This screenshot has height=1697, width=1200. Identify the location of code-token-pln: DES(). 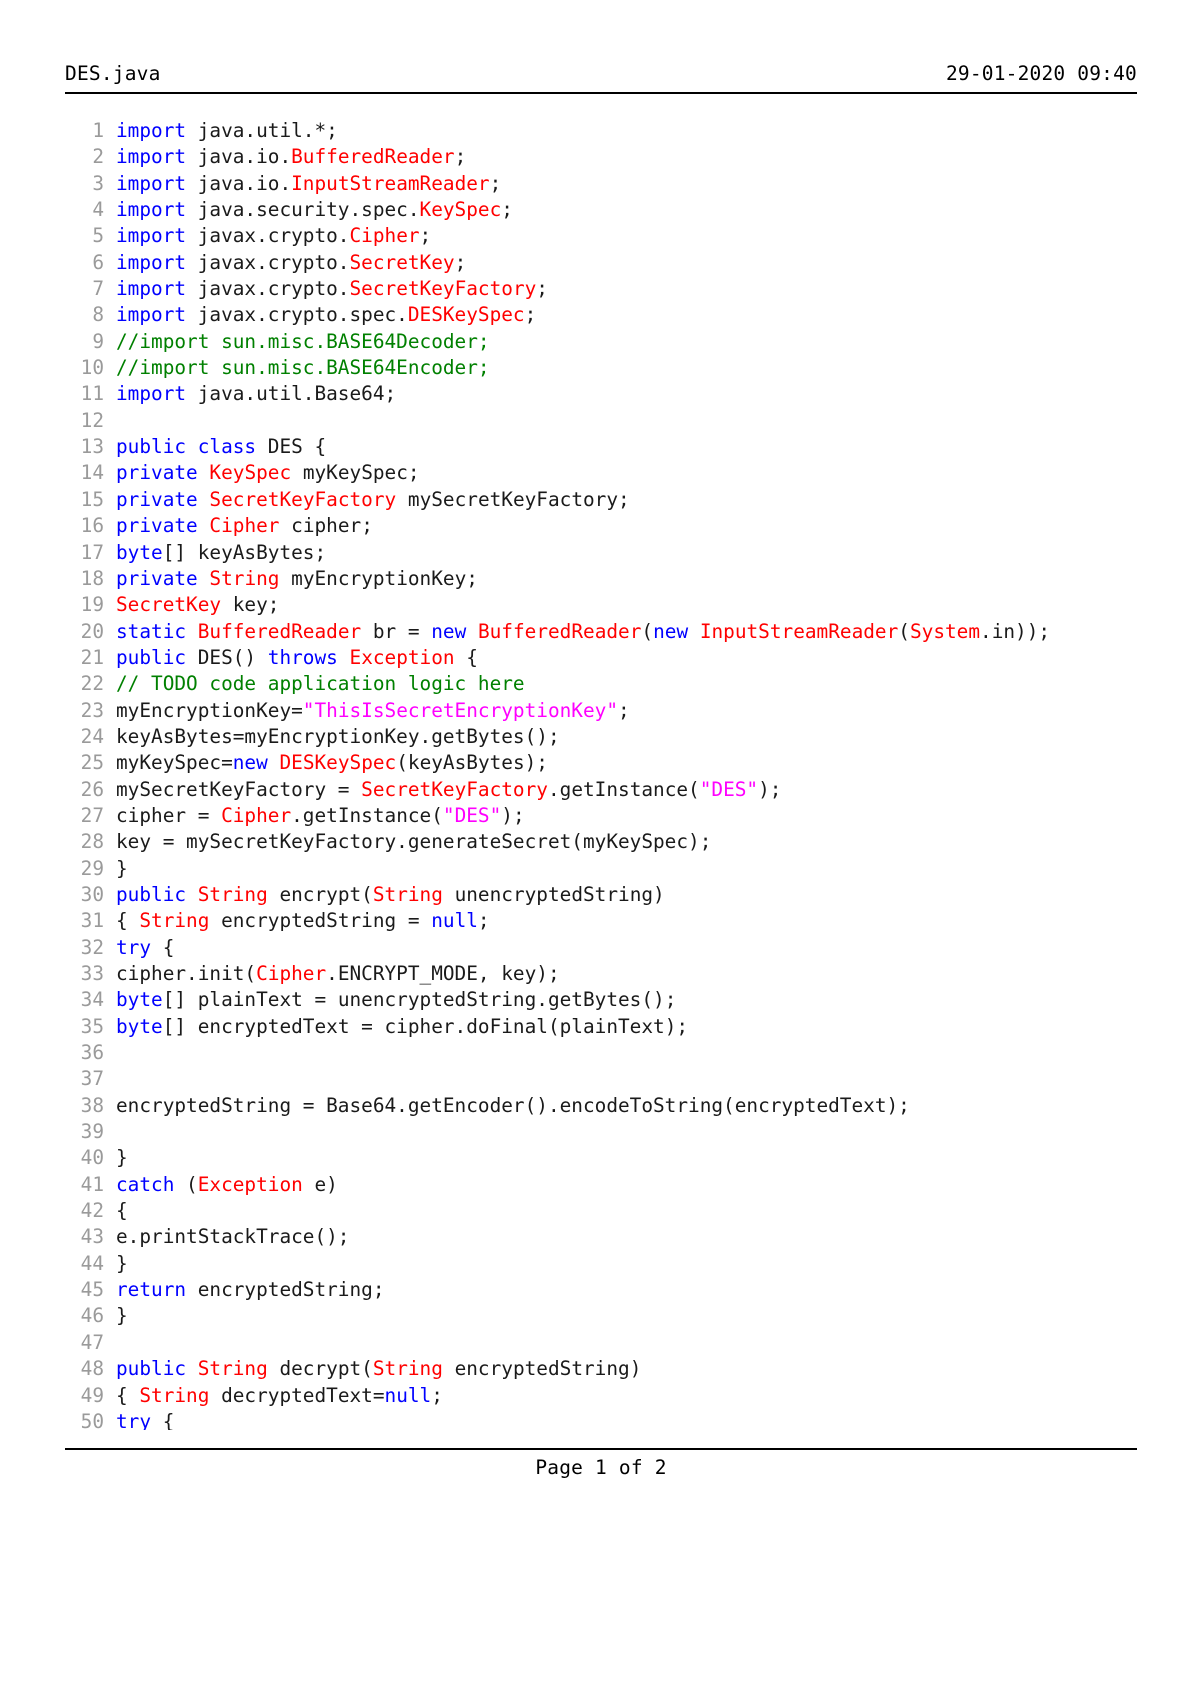
(227, 657).